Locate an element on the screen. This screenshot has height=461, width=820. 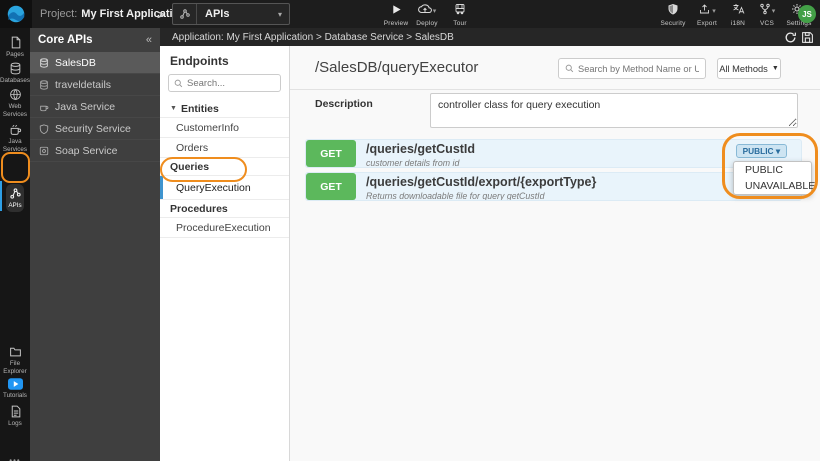
core-api-item-security-service: Security Service is located at coordinates (95, 129).